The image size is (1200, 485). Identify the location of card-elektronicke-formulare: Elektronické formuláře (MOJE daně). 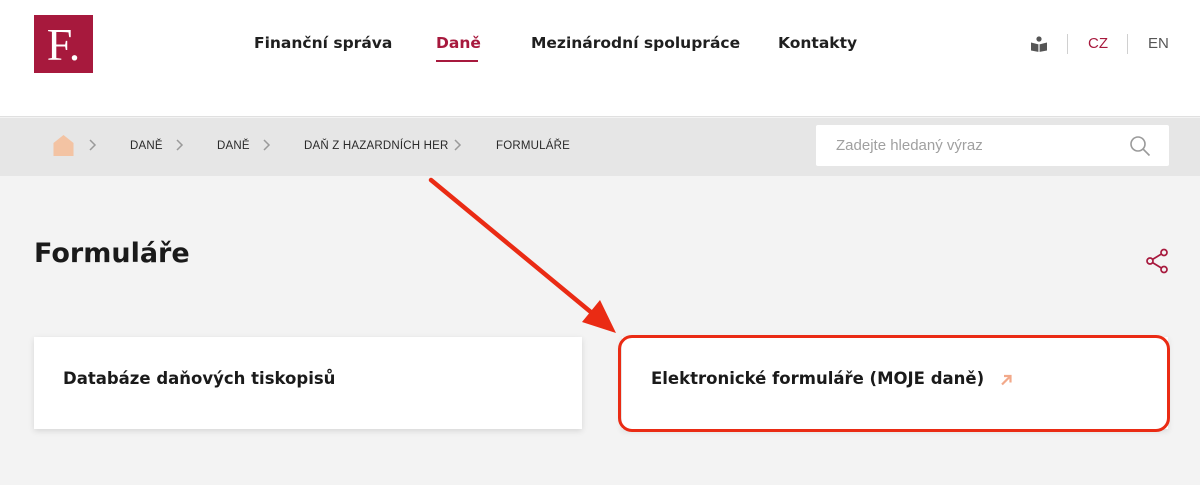
(895, 383).